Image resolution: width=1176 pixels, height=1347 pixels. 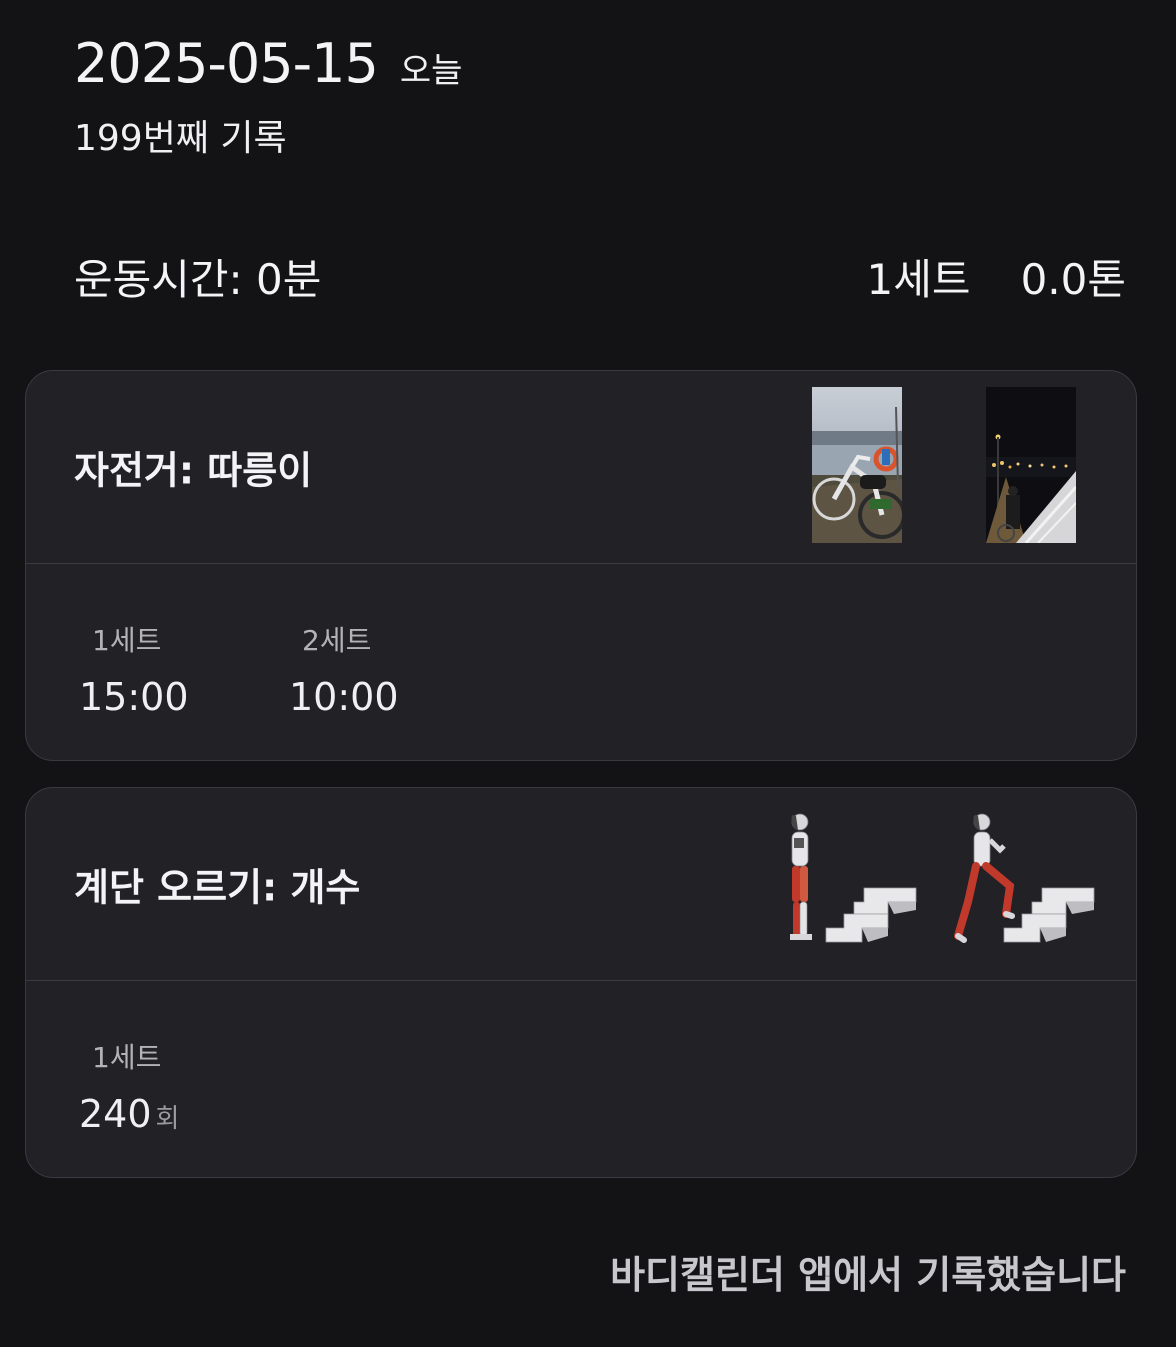 What do you see at coordinates (181, 669) in the screenshot?
I see `set-item: 1세트 15:00` at bounding box center [181, 669].